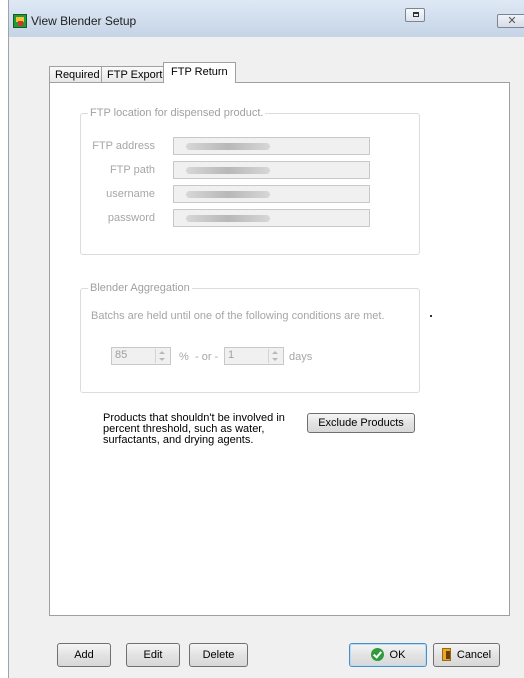 The image size is (524, 678). Describe the element at coordinates (474, 655) in the screenshot. I see `cancel-label: Cancel` at that location.